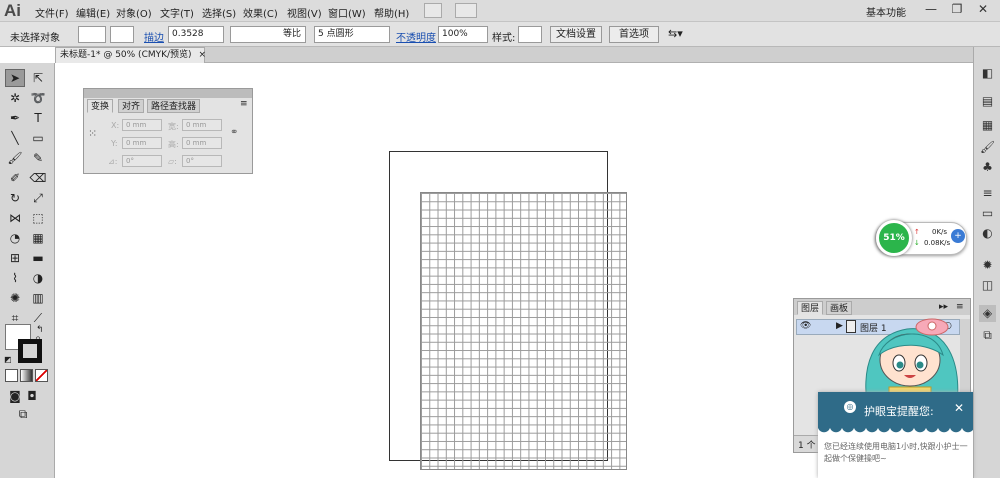  What do you see at coordinates (38, 218) in the screenshot?
I see `free-transform-tool-icon: ⬚` at bounding box center [38, 218].